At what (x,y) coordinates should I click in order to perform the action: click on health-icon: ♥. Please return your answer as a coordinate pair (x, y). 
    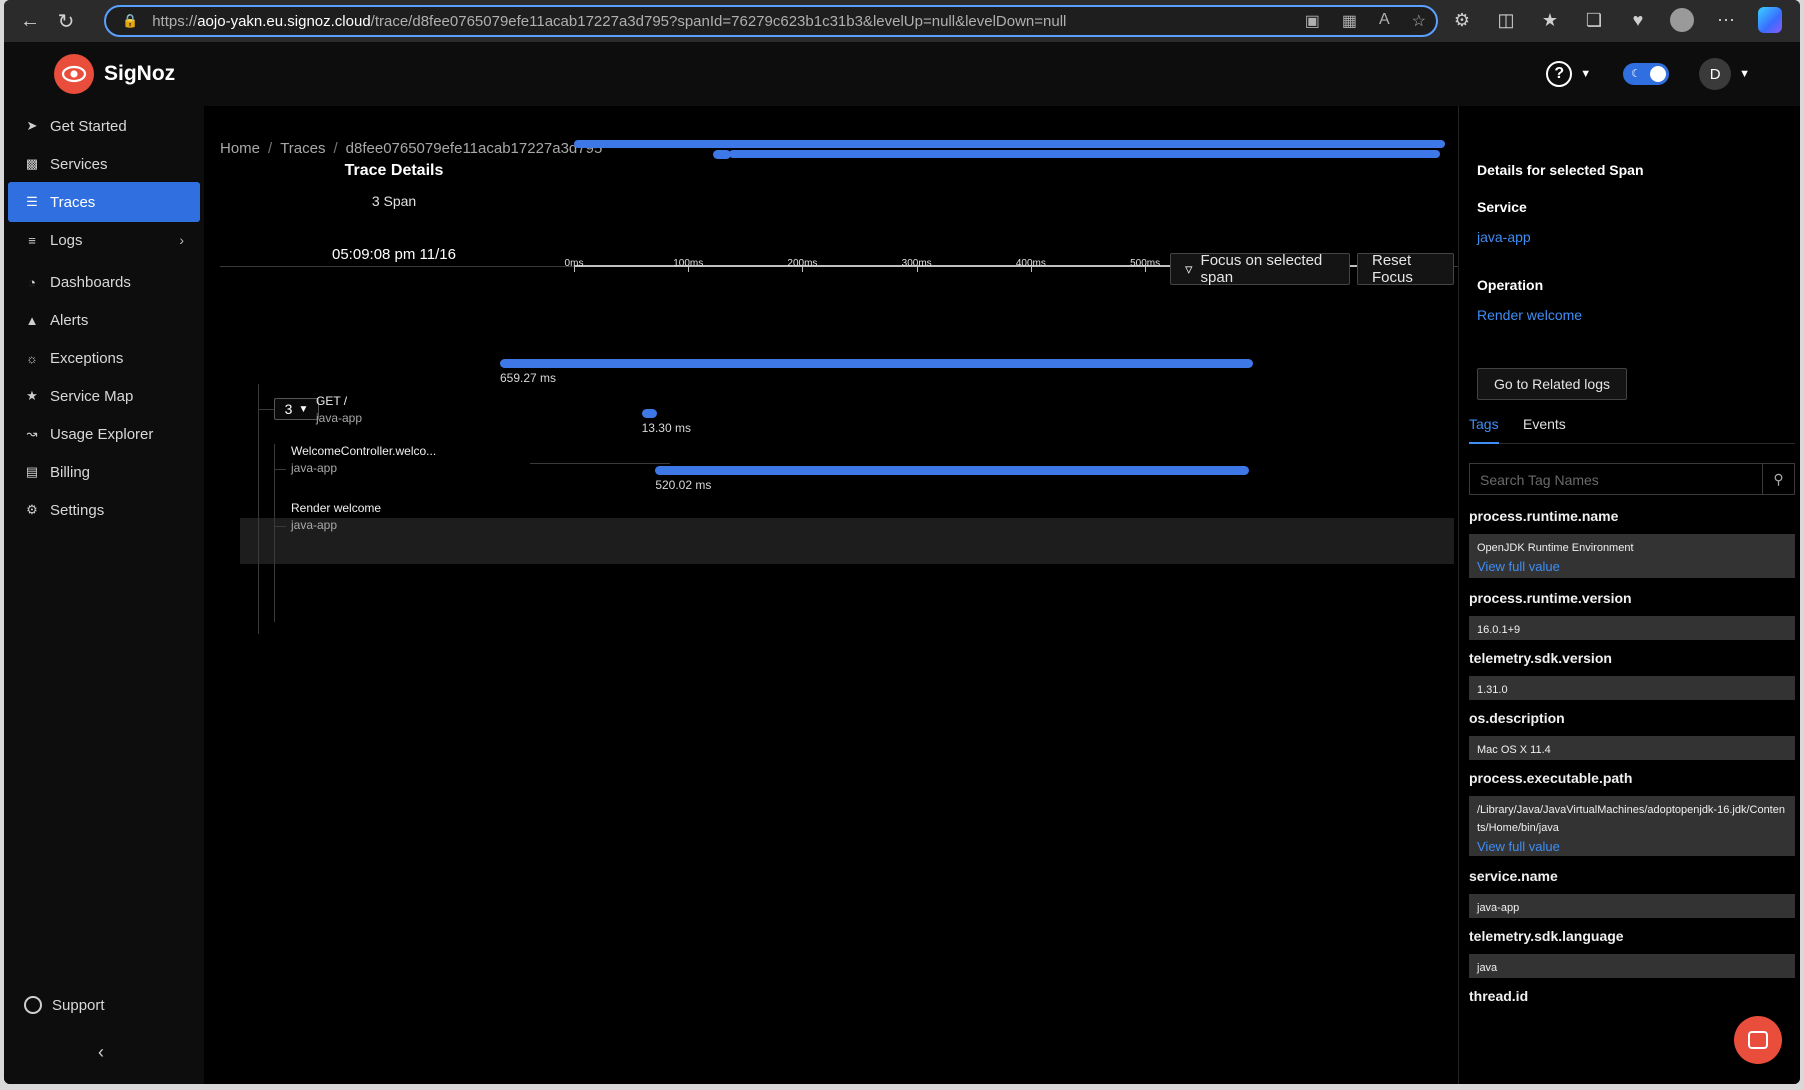
    Looking at the image, I should click on (1638, 20).